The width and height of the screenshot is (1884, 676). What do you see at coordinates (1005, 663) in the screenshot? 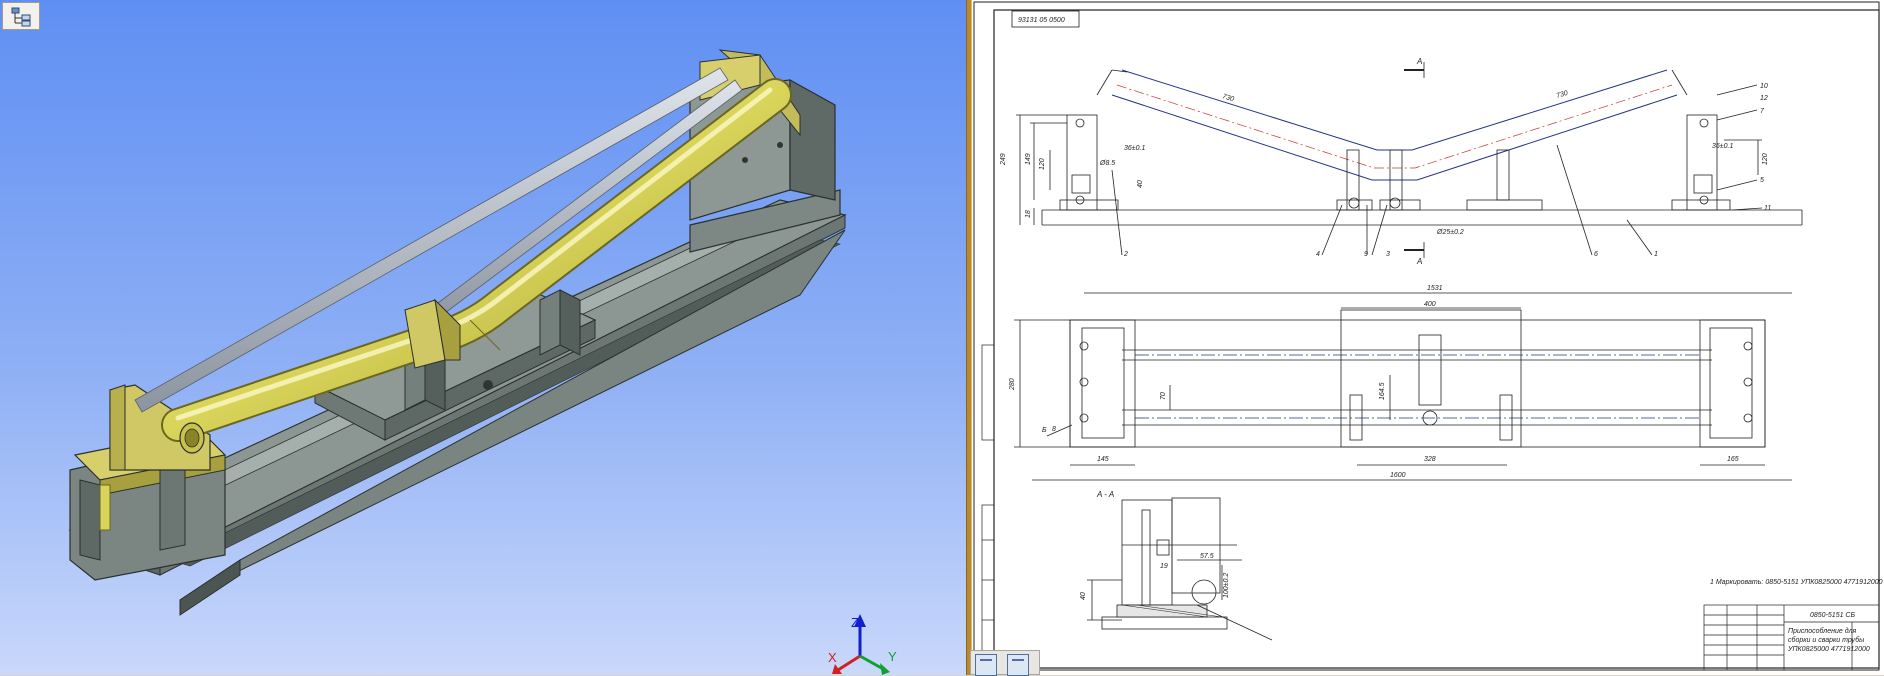
I see `sheet-thumbnails` at bounding box center [1005, 663].